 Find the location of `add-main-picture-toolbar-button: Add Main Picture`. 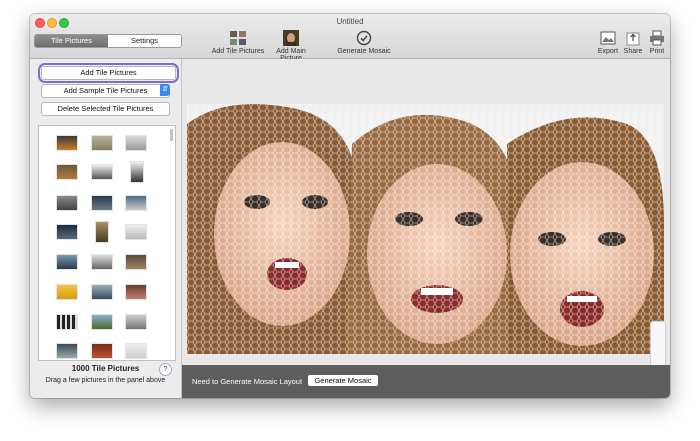

add-main-picture-toolbar-button: Add Main Picture is located at coordinates (291, 46).